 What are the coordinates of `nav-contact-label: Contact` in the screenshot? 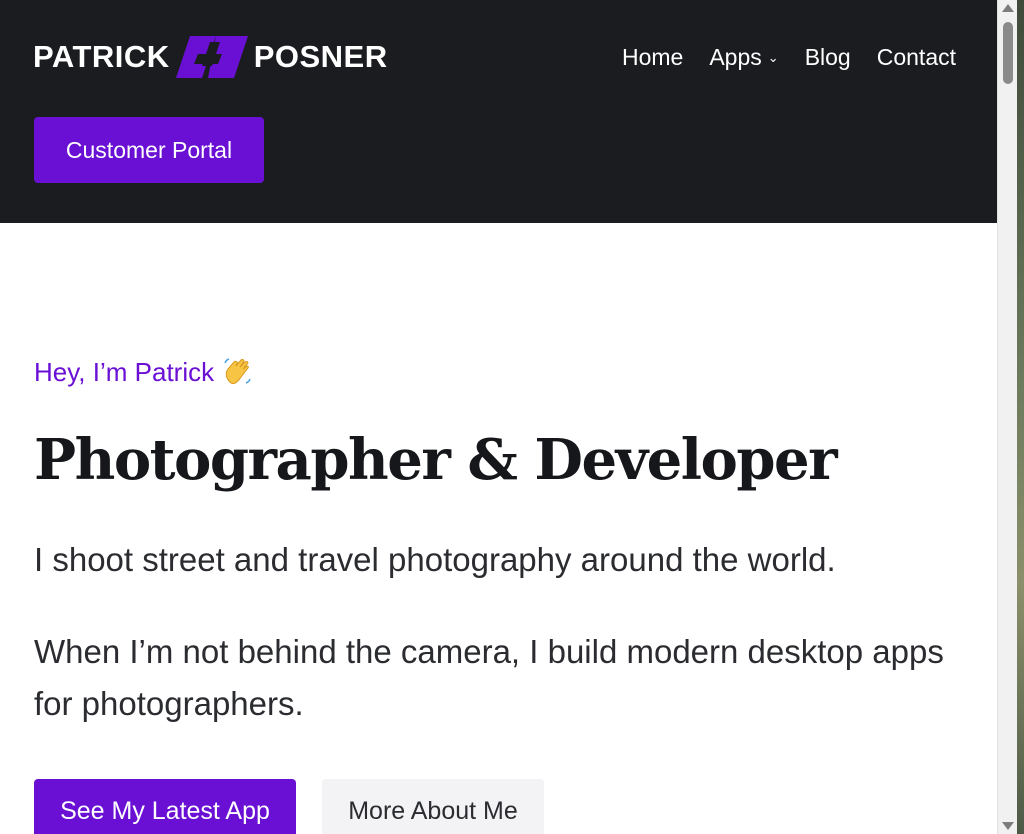 It's located at (916, 56).